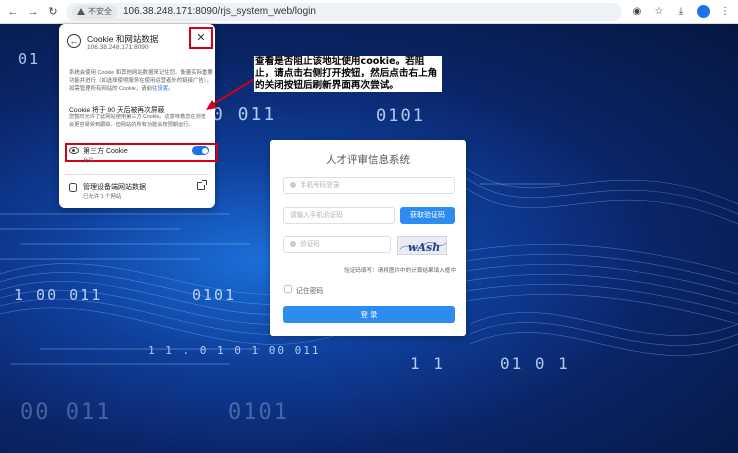 This screenshot has height=453, width=738. I want to click on download-icon: ⤓, so click(681, 12).